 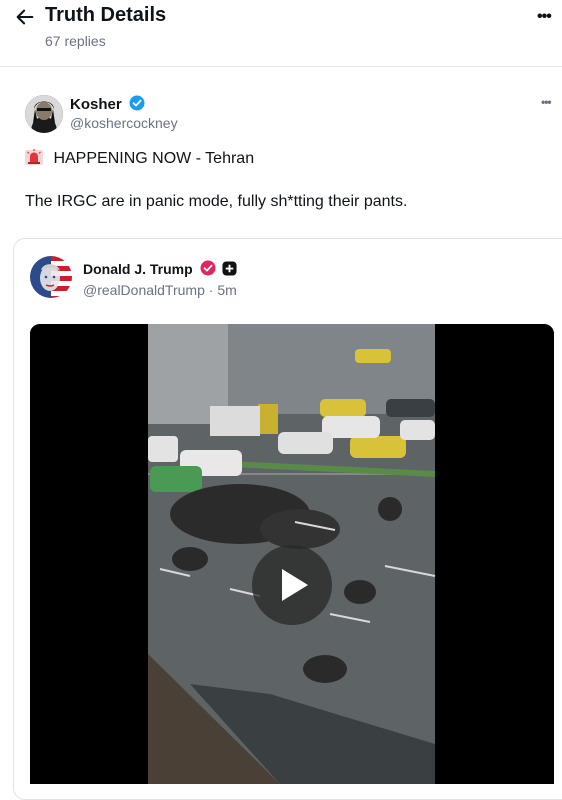 I want to click on quoted-author-meta: @realDonaldTrump · 5m, so click(x=160, y=290).